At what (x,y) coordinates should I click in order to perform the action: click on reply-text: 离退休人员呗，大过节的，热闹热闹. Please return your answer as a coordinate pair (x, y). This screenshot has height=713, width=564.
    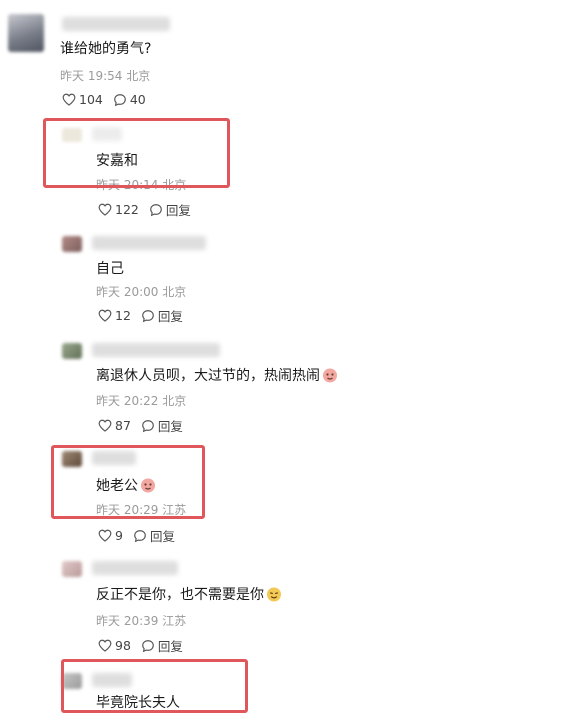
    Looking at the image, I should click on (217, 375).